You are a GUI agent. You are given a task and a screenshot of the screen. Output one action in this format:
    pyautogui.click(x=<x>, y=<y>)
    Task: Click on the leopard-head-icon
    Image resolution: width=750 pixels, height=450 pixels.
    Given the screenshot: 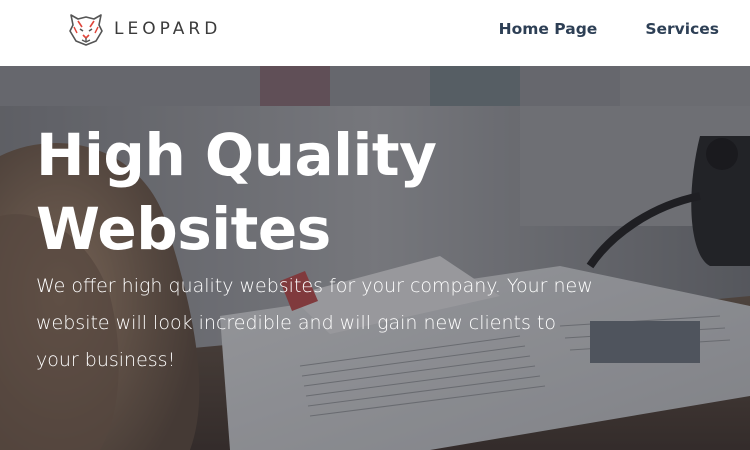 What is the action you would take?
    pyautogui.click(x=86, y=30)
    